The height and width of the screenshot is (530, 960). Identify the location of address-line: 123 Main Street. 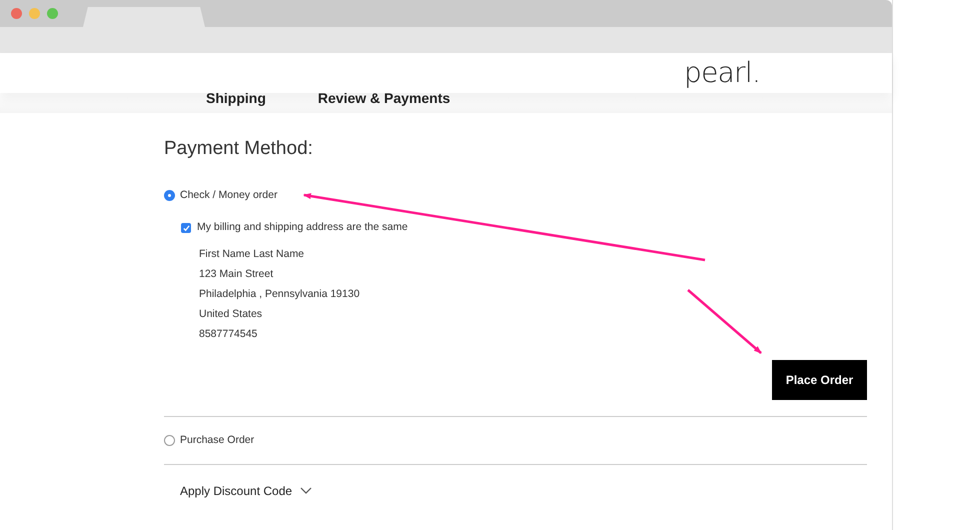
(236, 274).